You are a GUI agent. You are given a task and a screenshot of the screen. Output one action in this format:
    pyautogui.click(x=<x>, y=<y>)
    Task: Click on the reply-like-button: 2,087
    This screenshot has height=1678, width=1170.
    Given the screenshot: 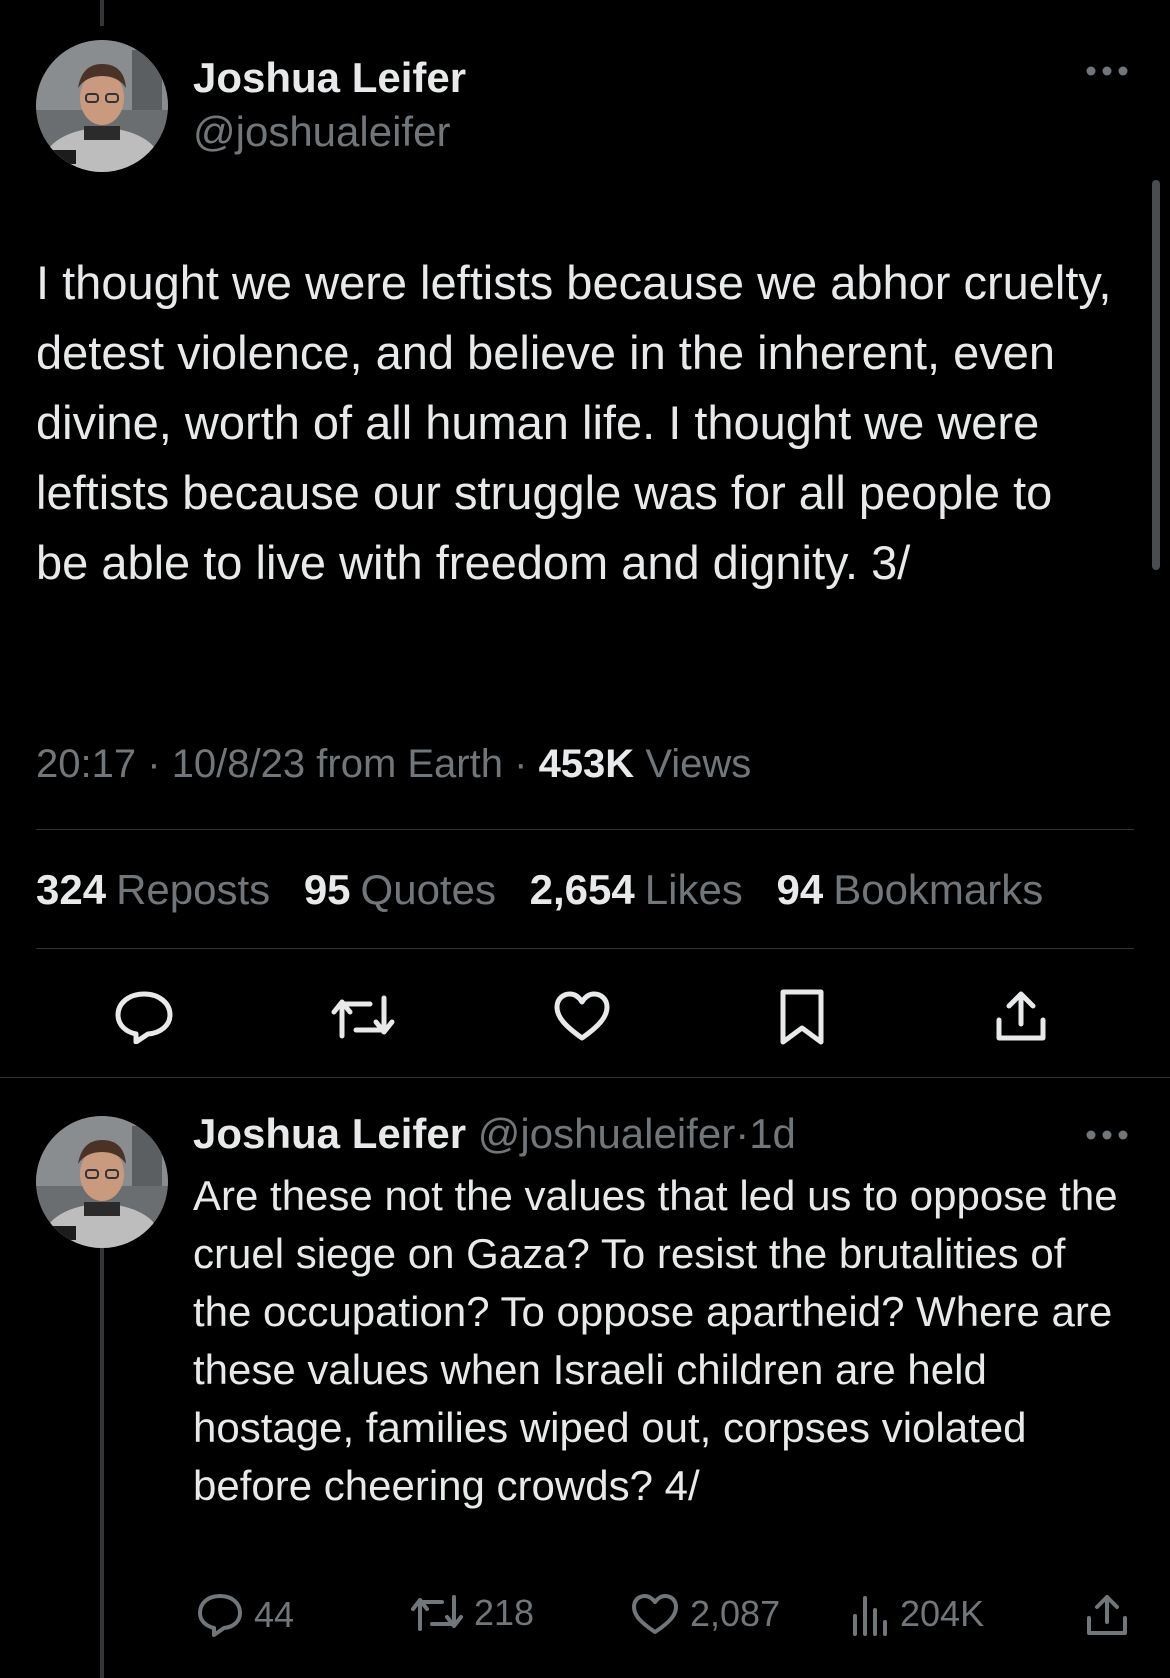 What is the action you would take?
    pyautogui.click(x=705, y=1614)
    